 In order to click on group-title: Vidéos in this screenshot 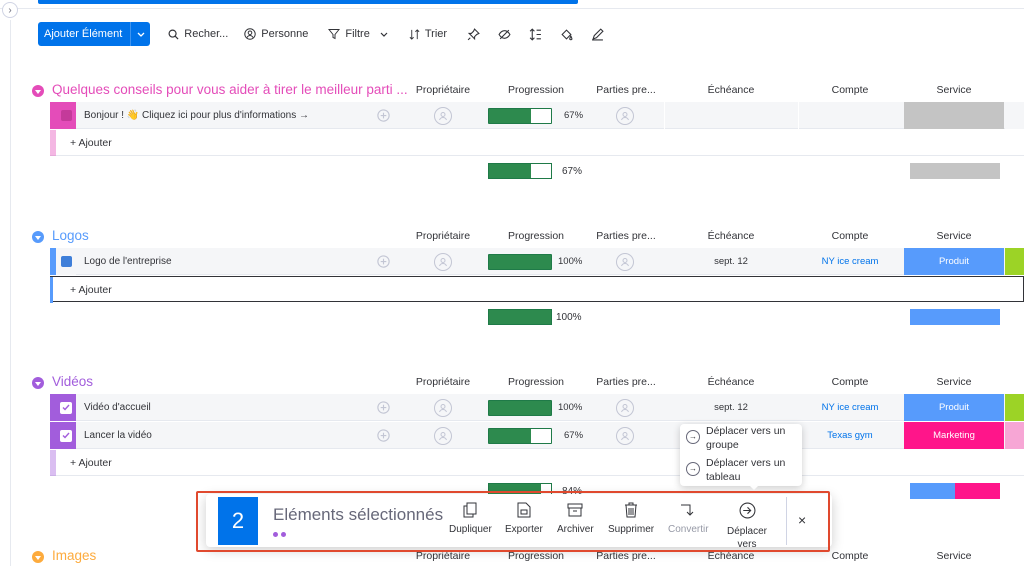, I will do `click(72, 381)`.